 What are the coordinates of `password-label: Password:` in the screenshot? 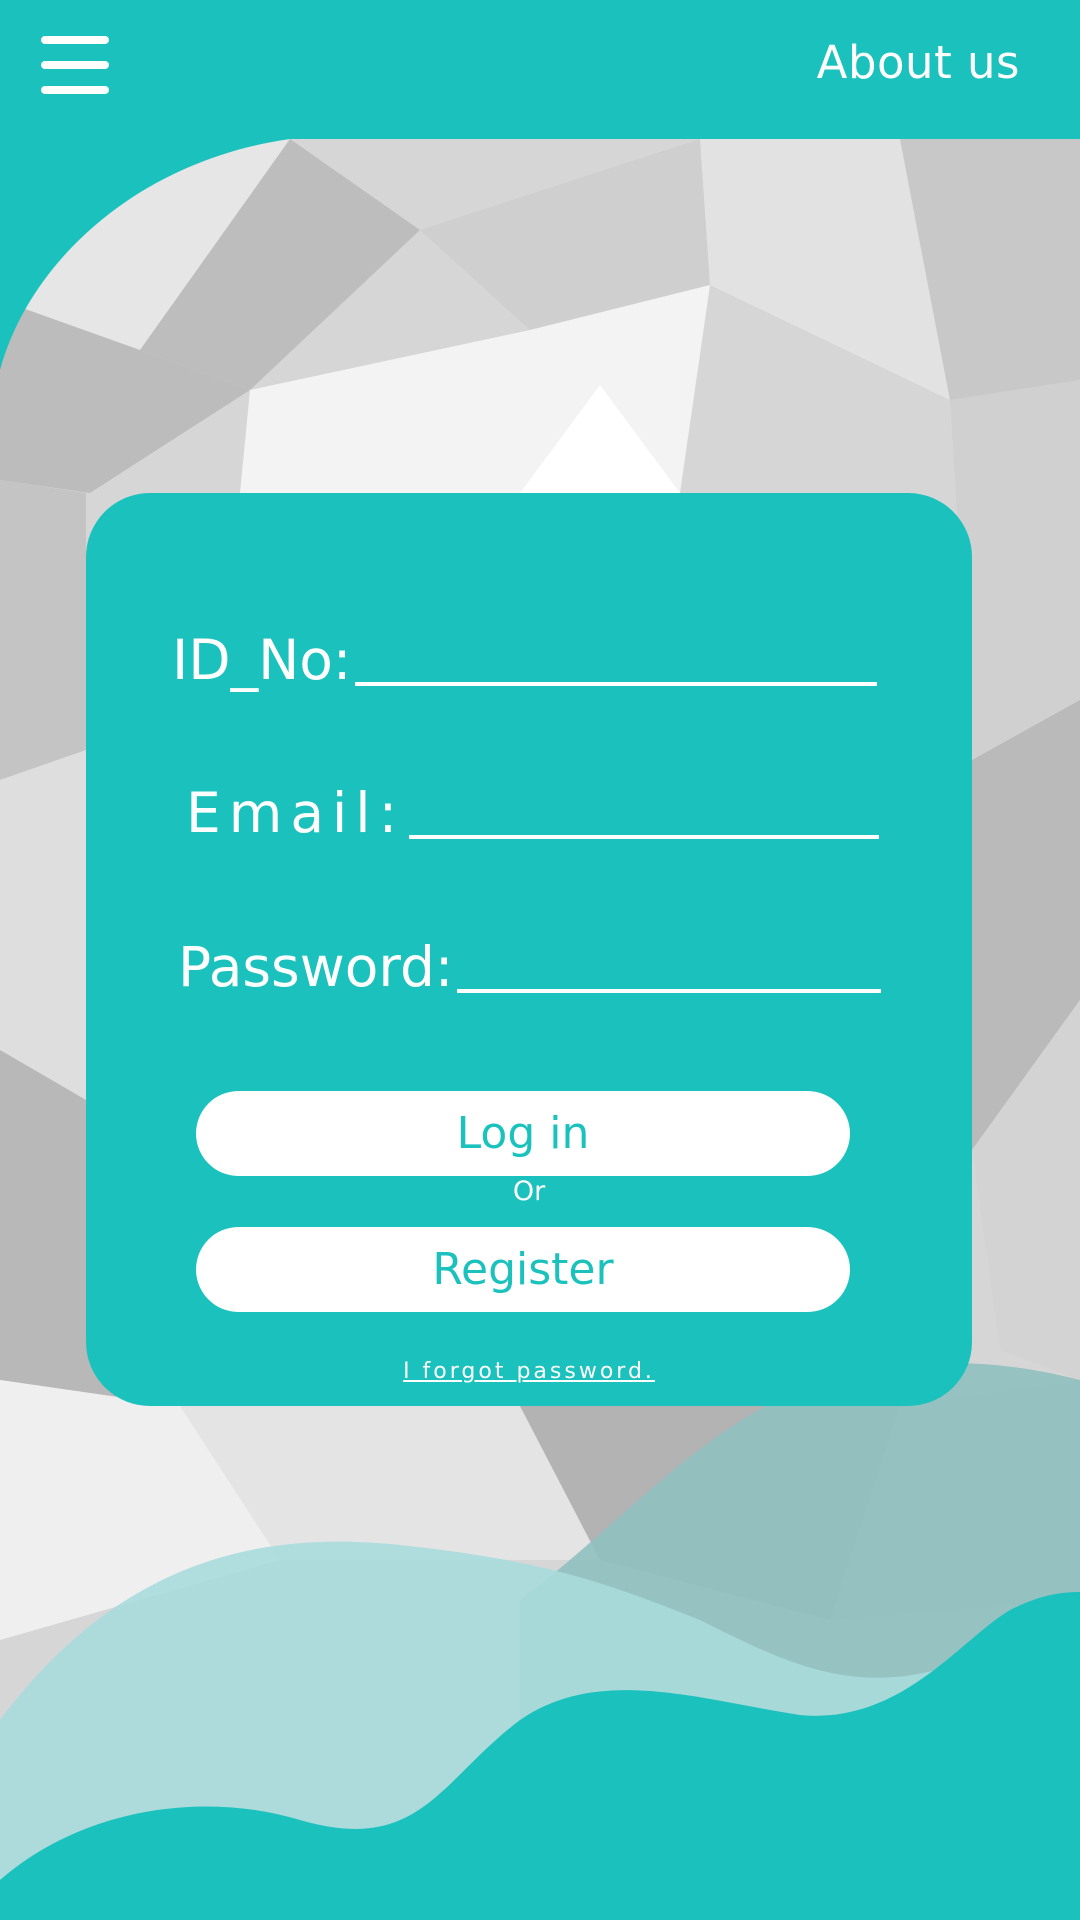 It's located at (316, 967).